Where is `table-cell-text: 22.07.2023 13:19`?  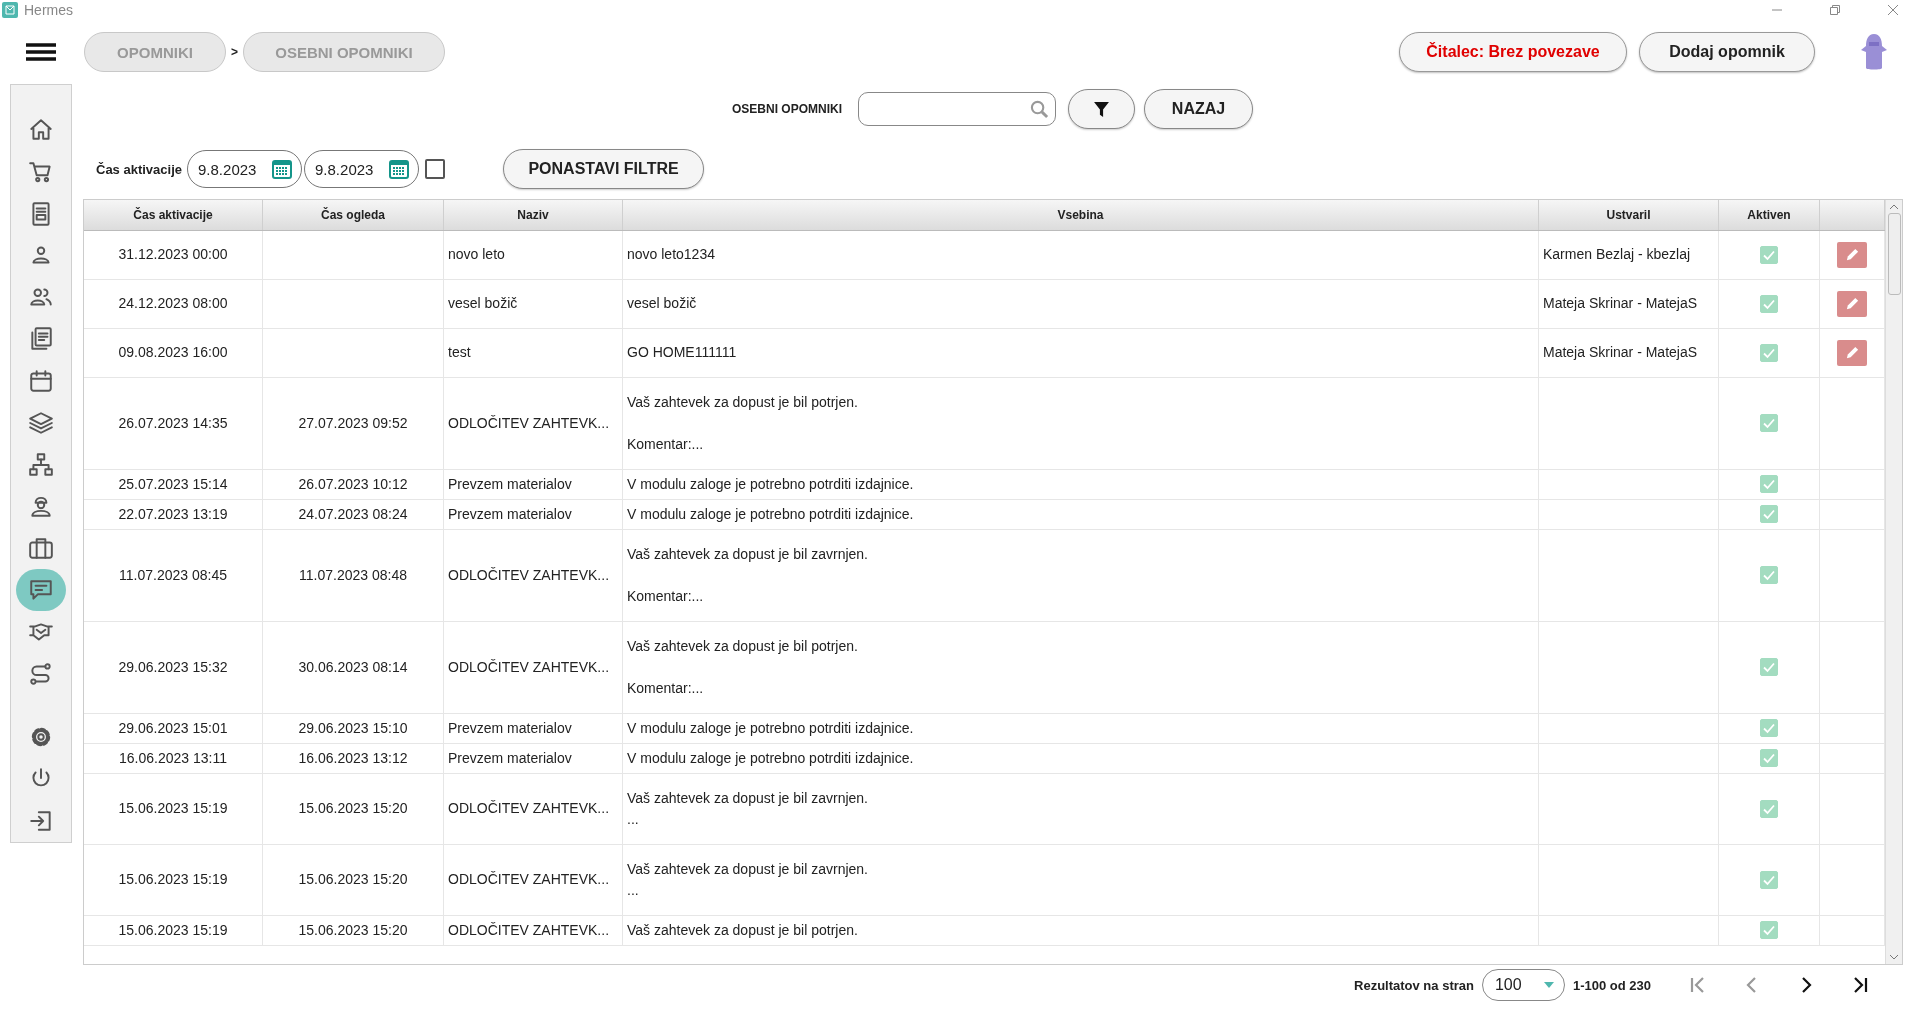 table-cell-text: 22.07.2023 13:19 is located at coordinates (173, 514).